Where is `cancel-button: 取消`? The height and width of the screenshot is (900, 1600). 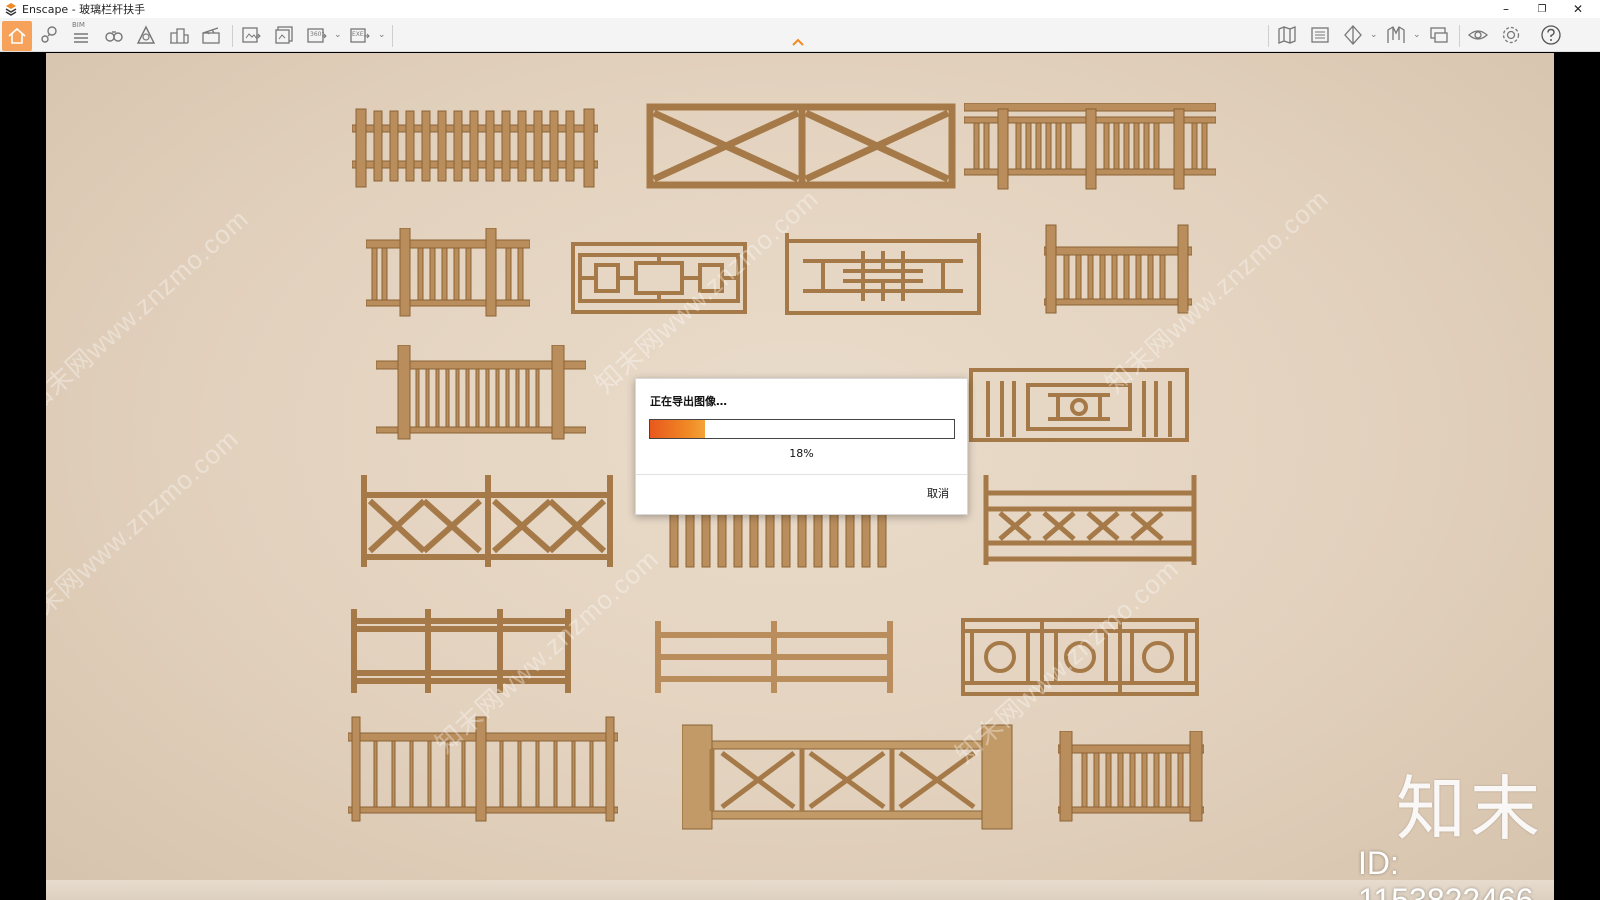 cancel-button: 取消 is located at coordinates (938, 493).